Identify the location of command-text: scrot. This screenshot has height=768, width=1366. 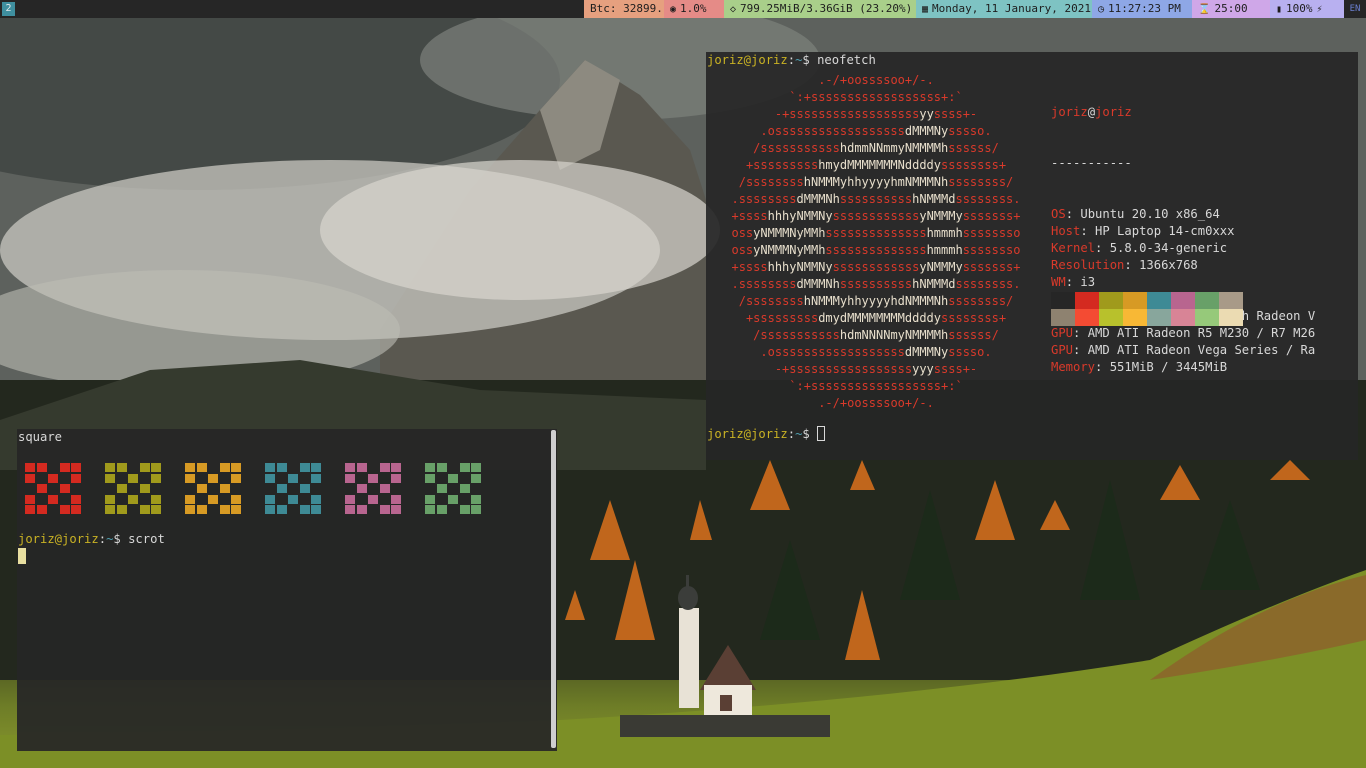
(146, 539).